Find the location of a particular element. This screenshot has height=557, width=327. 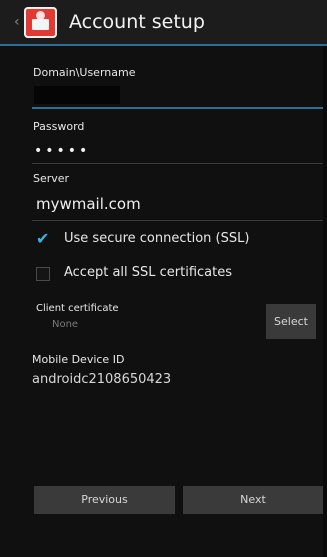

app-icon-envelope is located at coordinates (40, 24).